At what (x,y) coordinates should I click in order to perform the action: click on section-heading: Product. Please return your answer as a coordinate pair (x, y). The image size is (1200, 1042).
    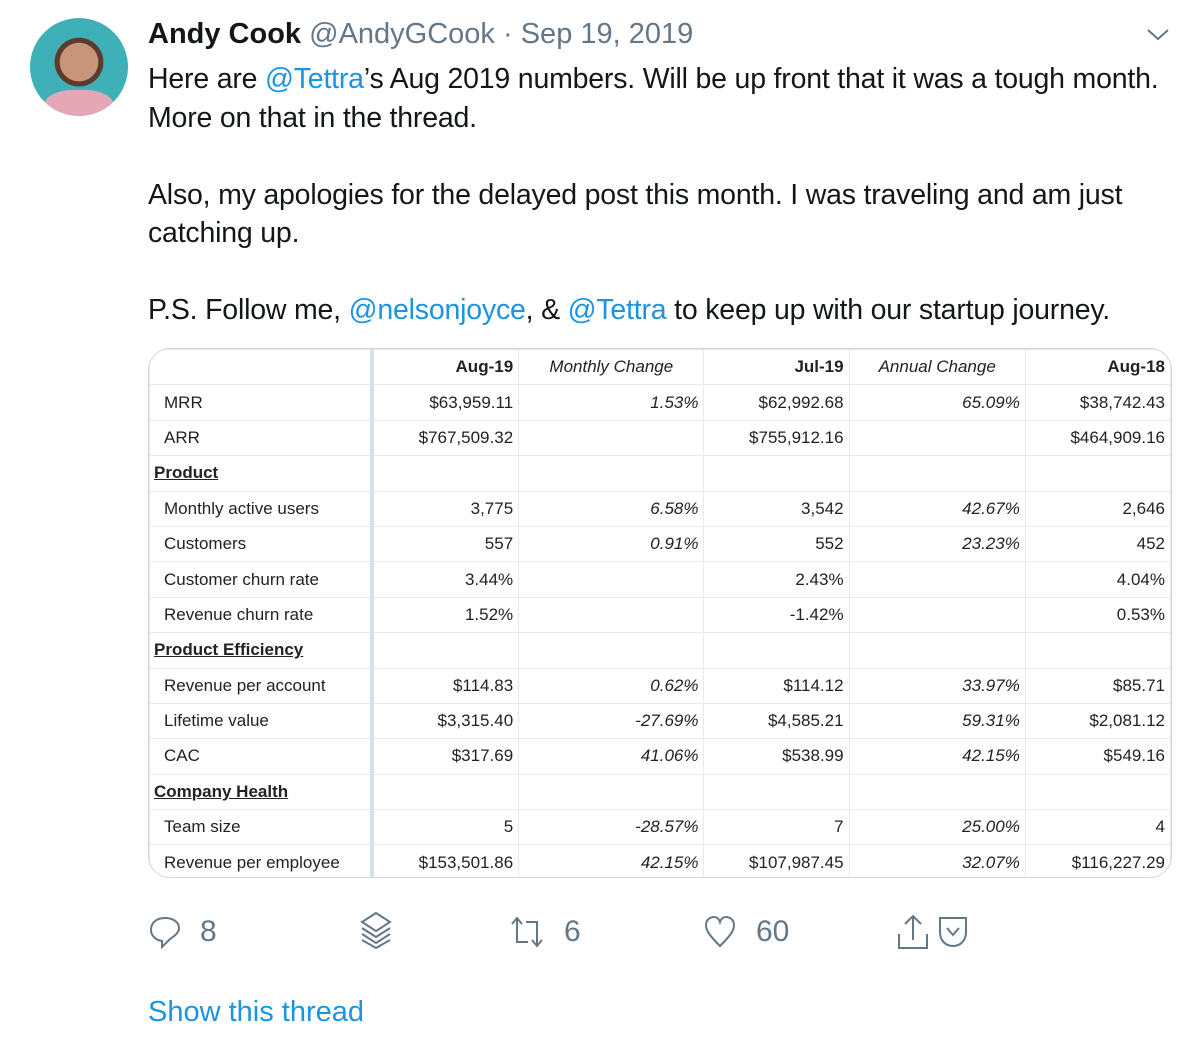
    Looking at the image, I should click on (261, 473).